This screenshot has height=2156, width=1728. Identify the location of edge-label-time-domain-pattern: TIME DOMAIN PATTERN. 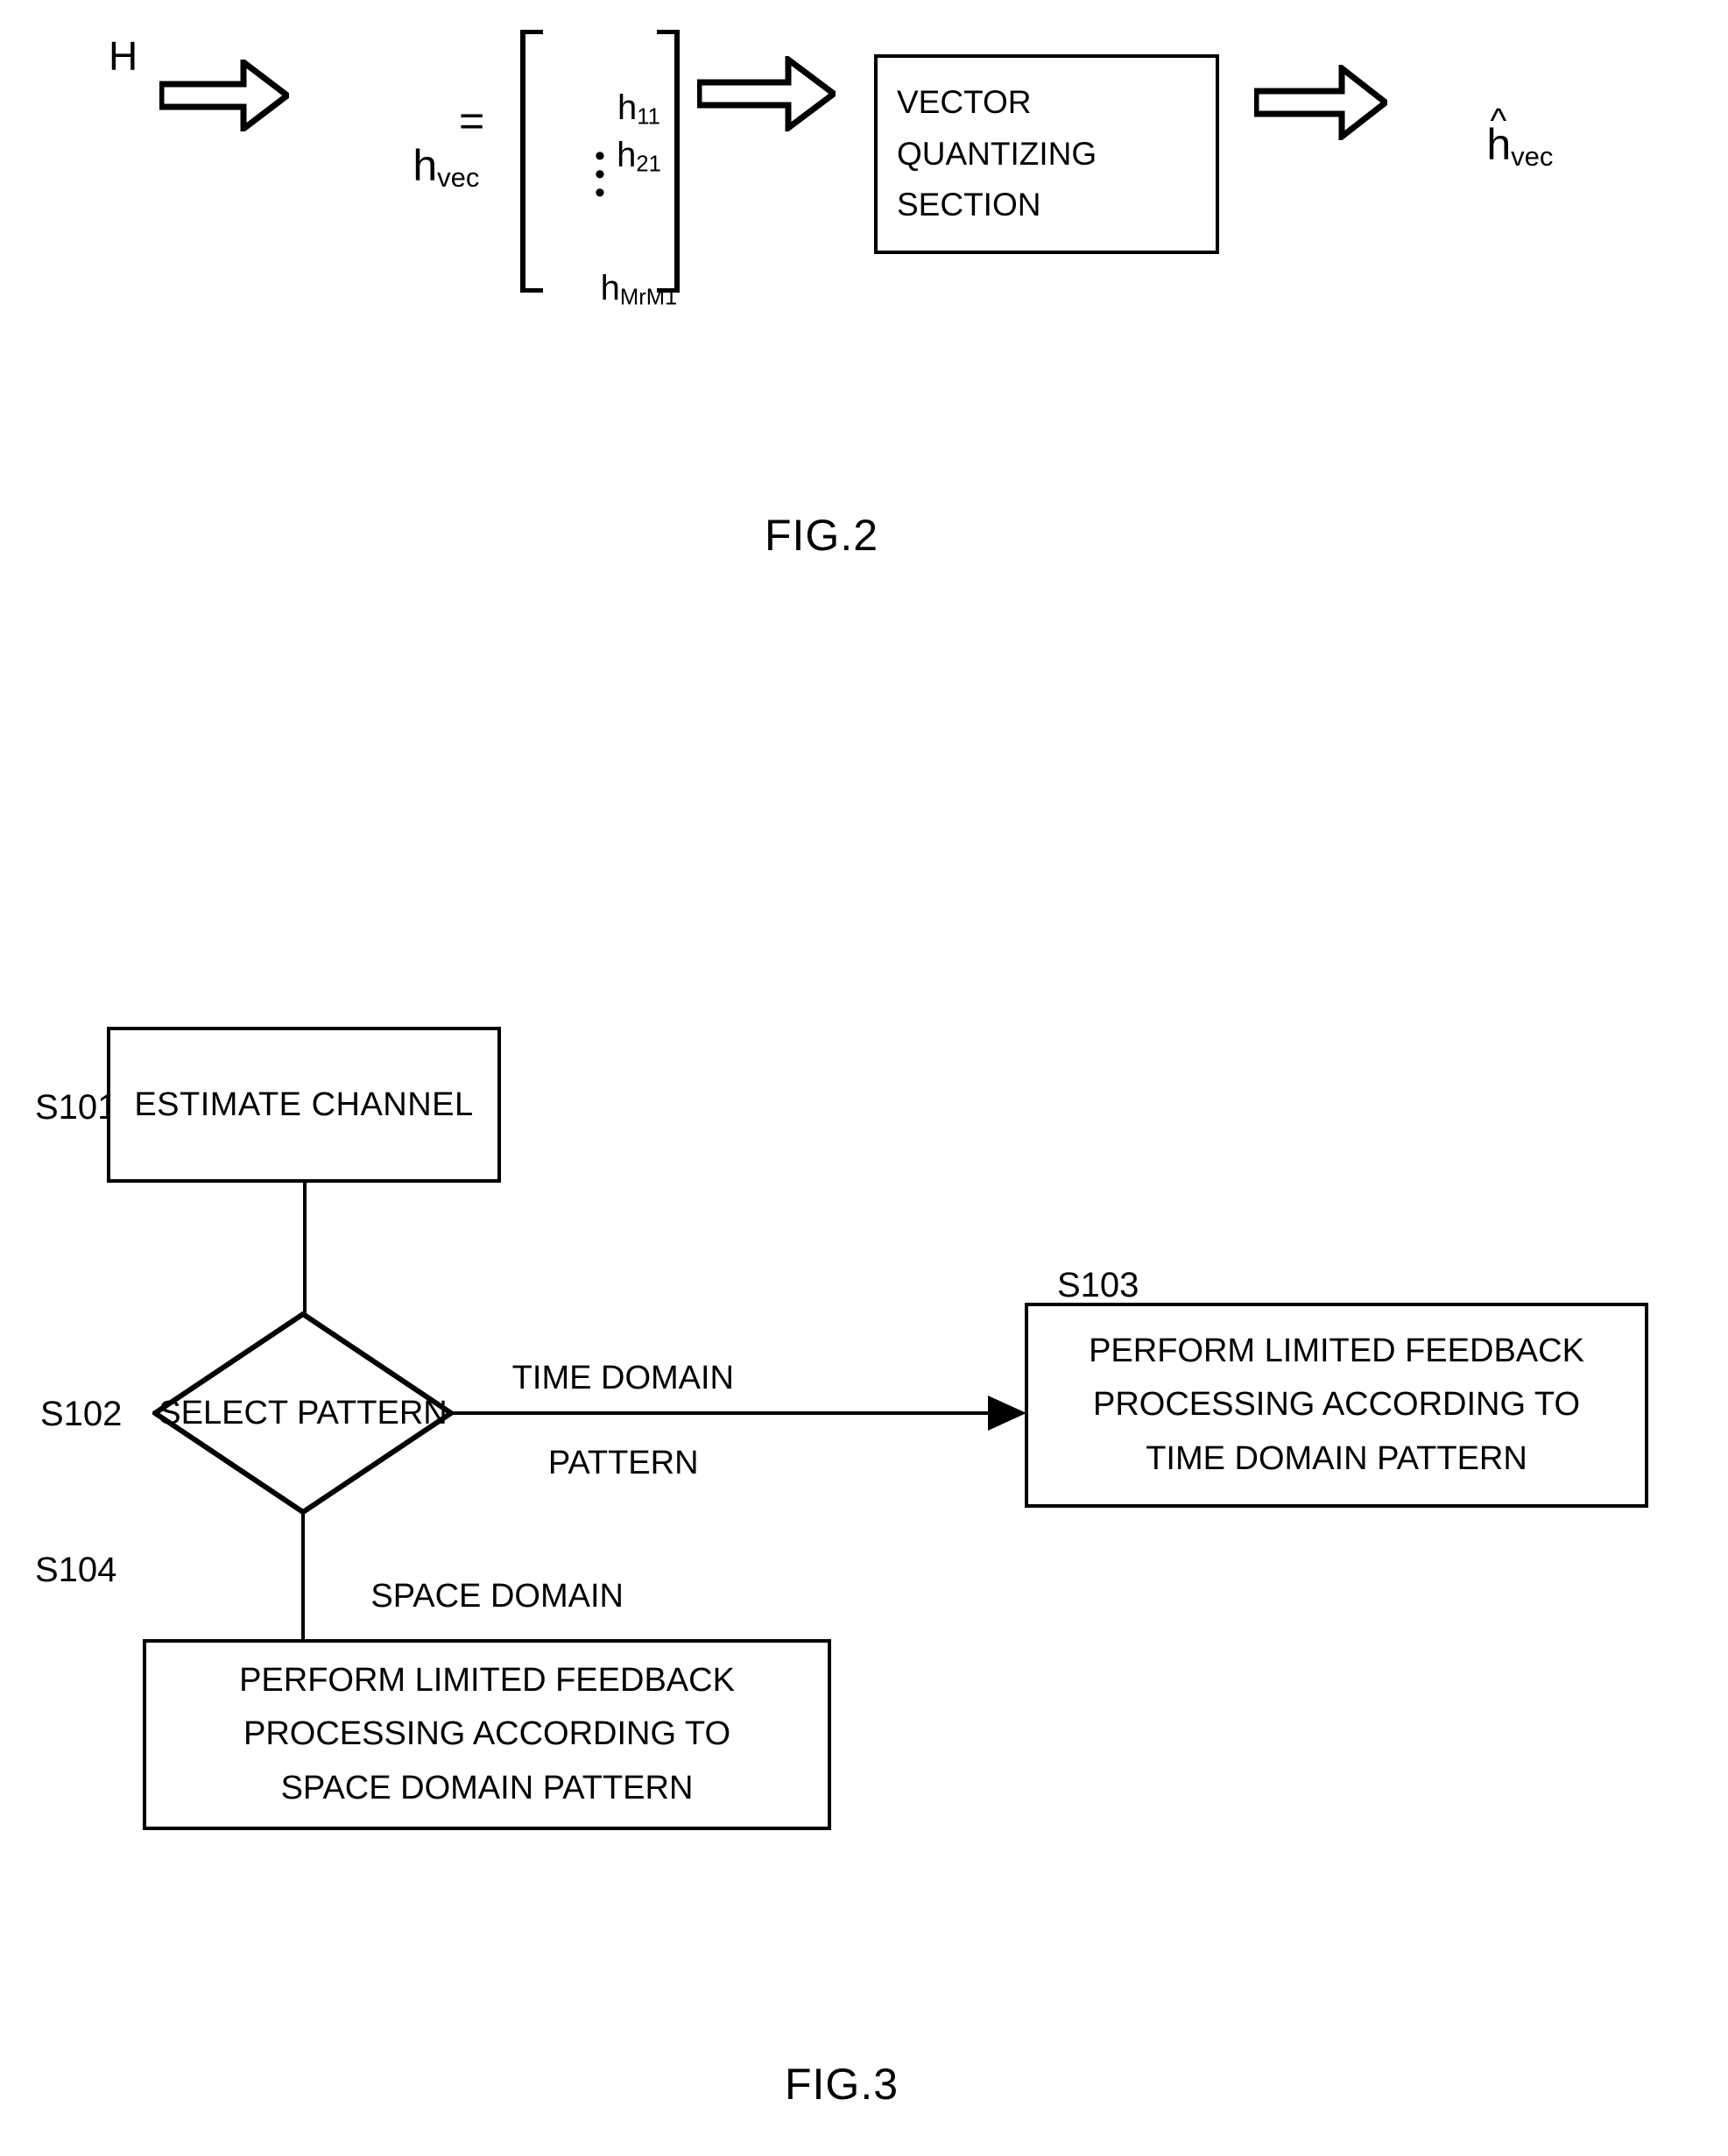
(595, 1420).